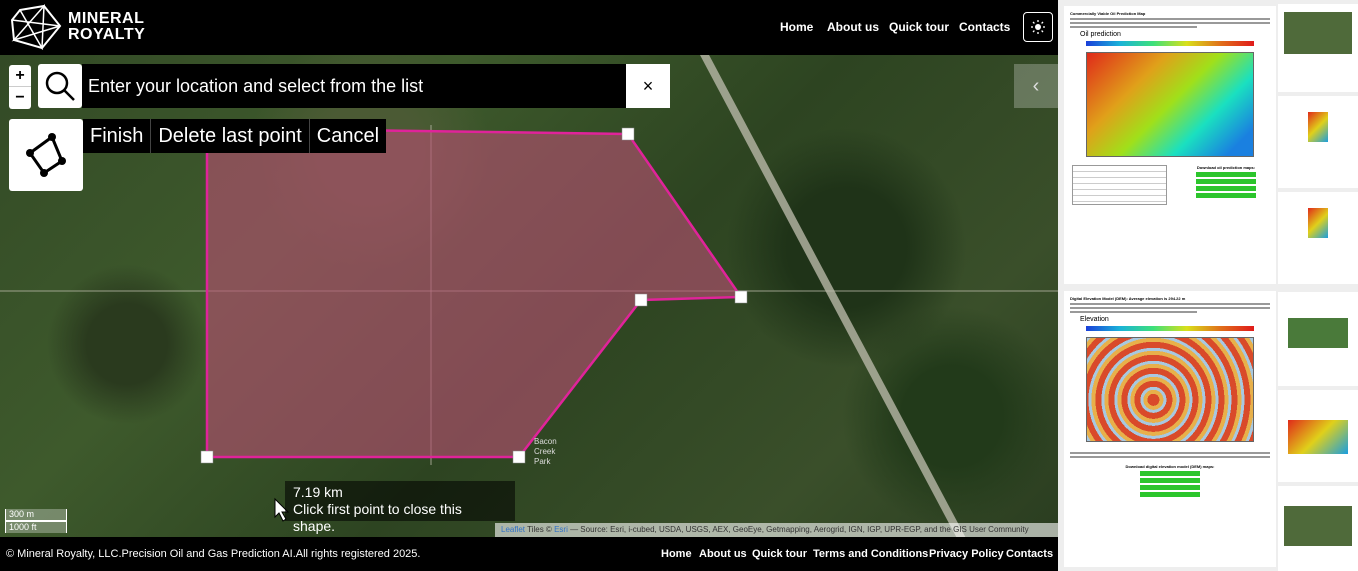 The height and width of the screenshot is (571, 1358). Describe the element at coordinates (919, 27) in the screenshot. I see `nav-quick-tour: Quick tour` at that location.